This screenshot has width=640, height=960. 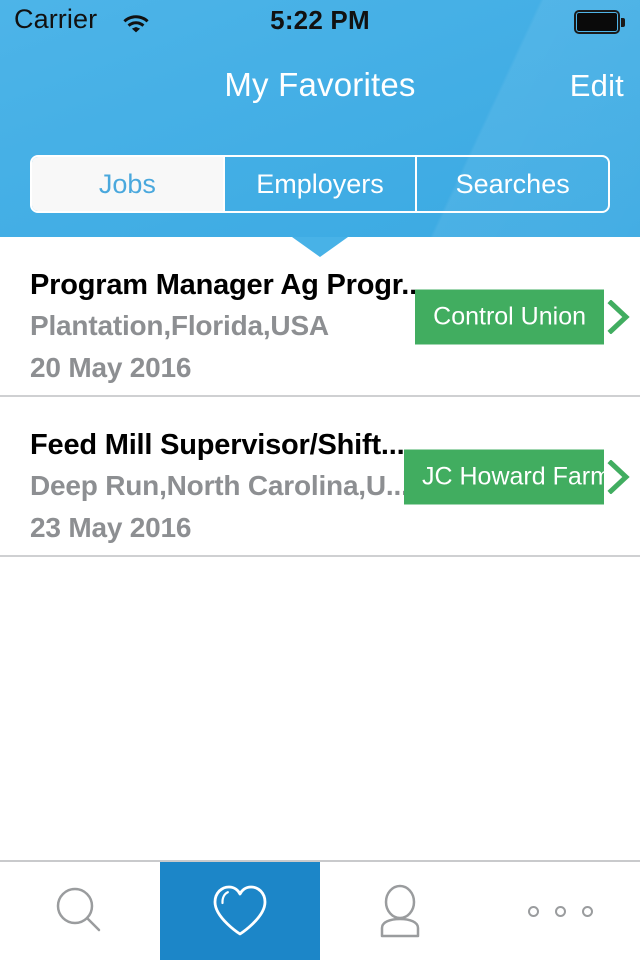 What do you see at coordinates (320, 247) in the screenshot?
I see `segment-pointer-triangle` at bounding box center [320, 247].